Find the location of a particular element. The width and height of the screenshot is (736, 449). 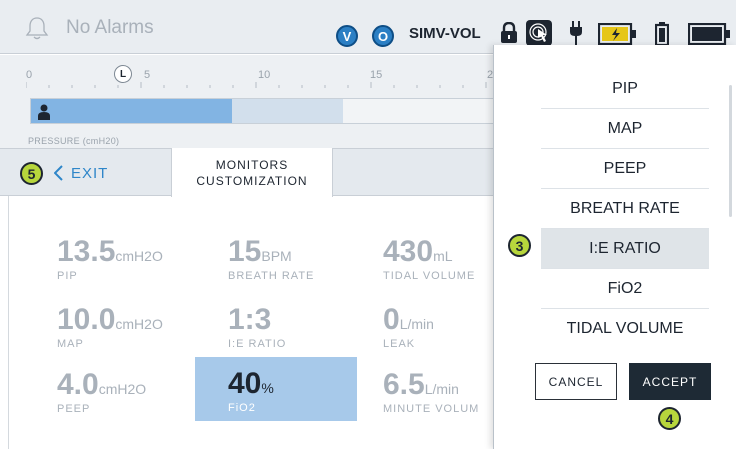

cancel-button: CANCEL is located at coordinates (576, 381).